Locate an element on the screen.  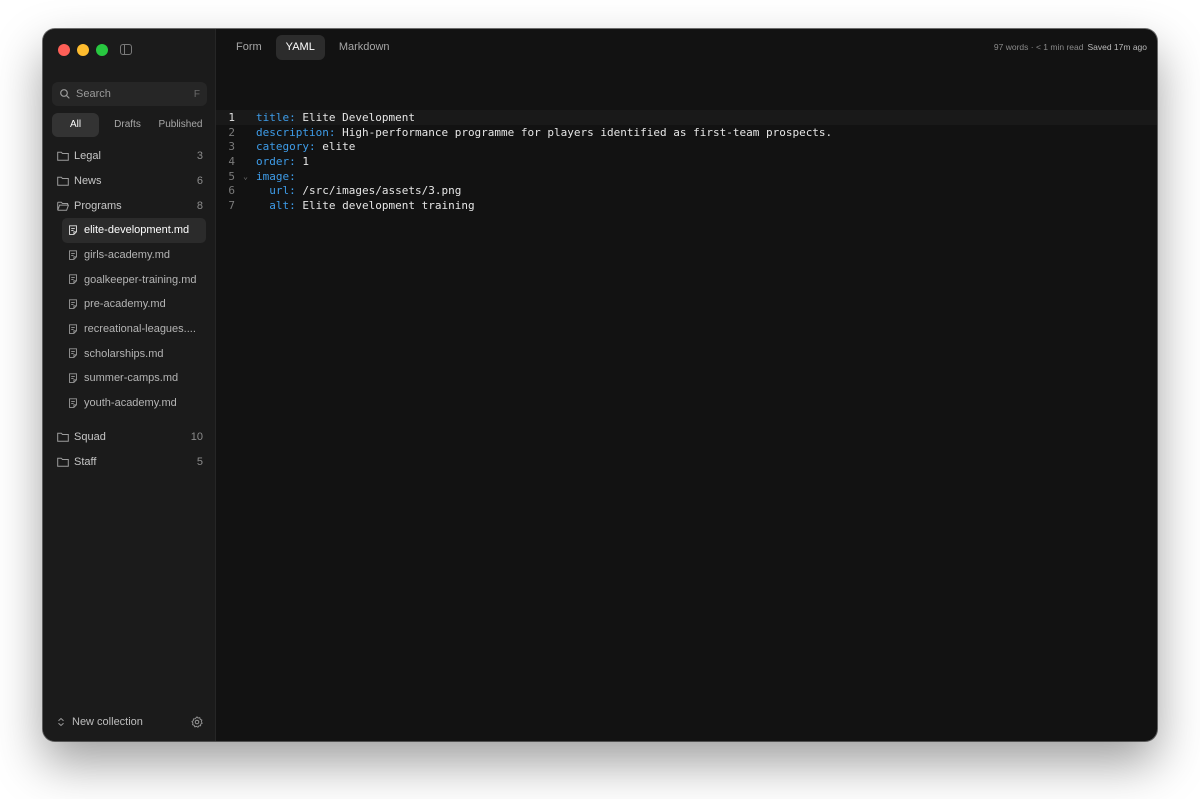
sidebar-footer: New collection is located at coordinates (129, 722).